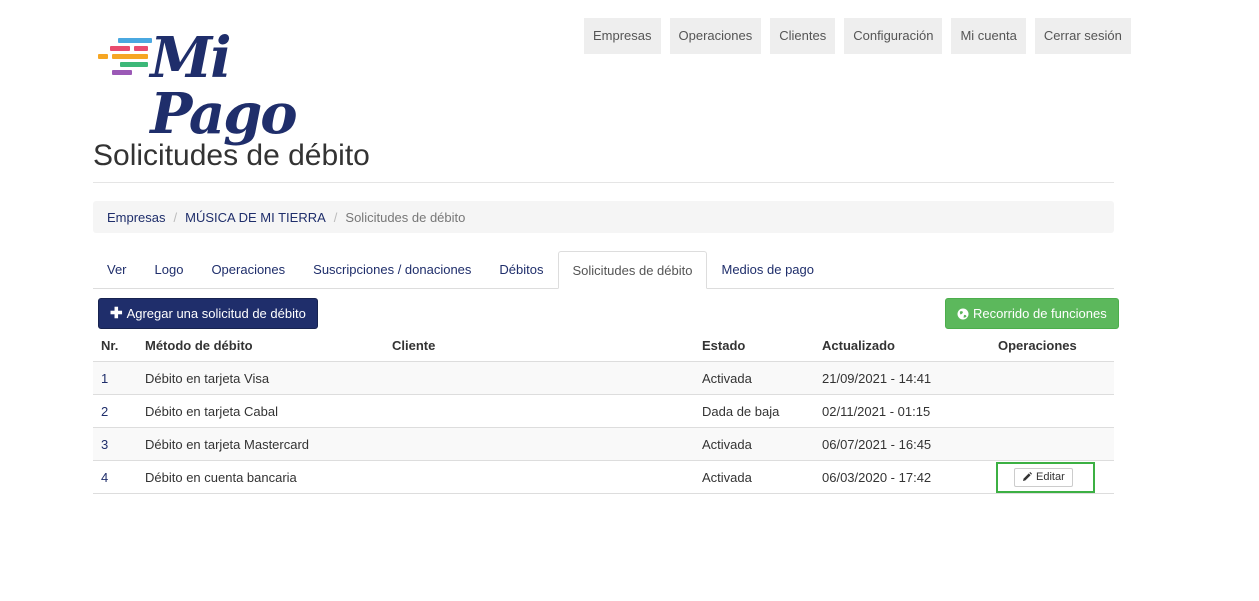 This screenshot has width=1259, height=601. Describe the element at coordinates (1050, 477) in the screenshot. I see `edit-label: Editar` at that location.